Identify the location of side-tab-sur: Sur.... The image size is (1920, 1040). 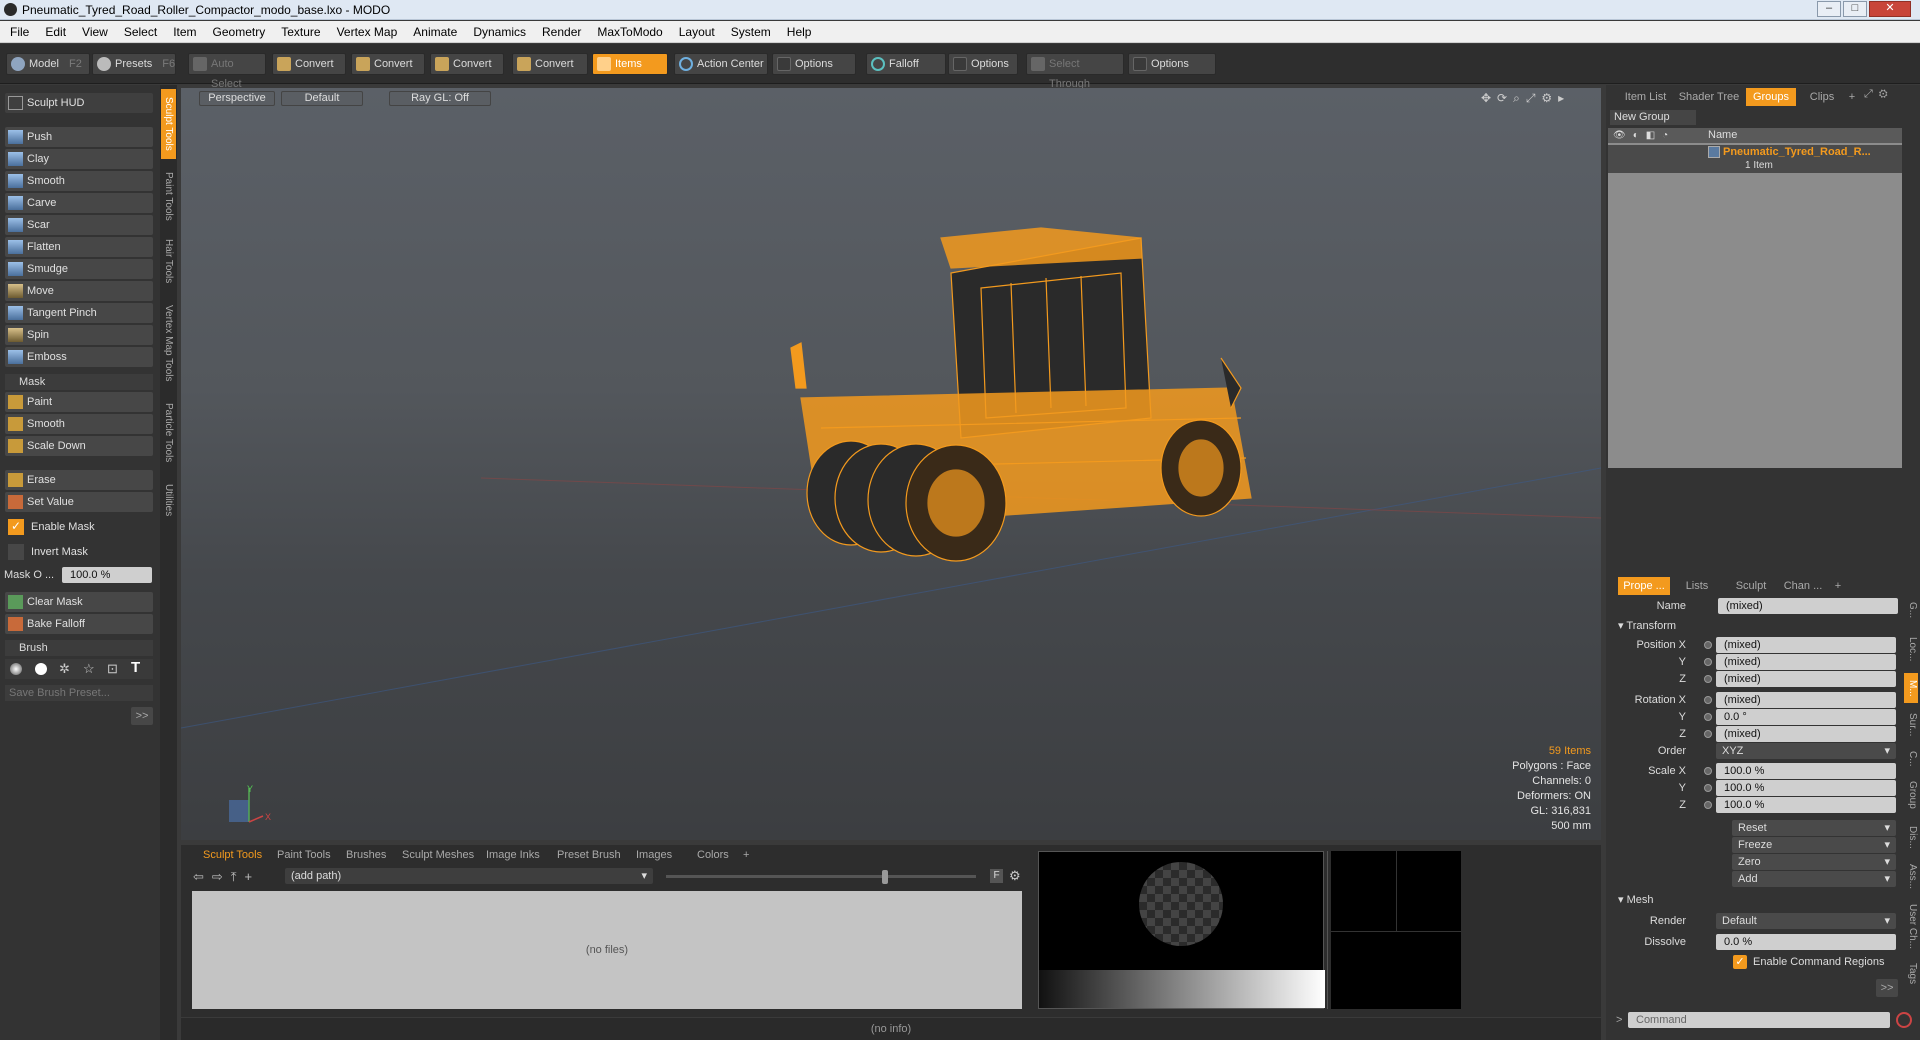
(1911, 725).